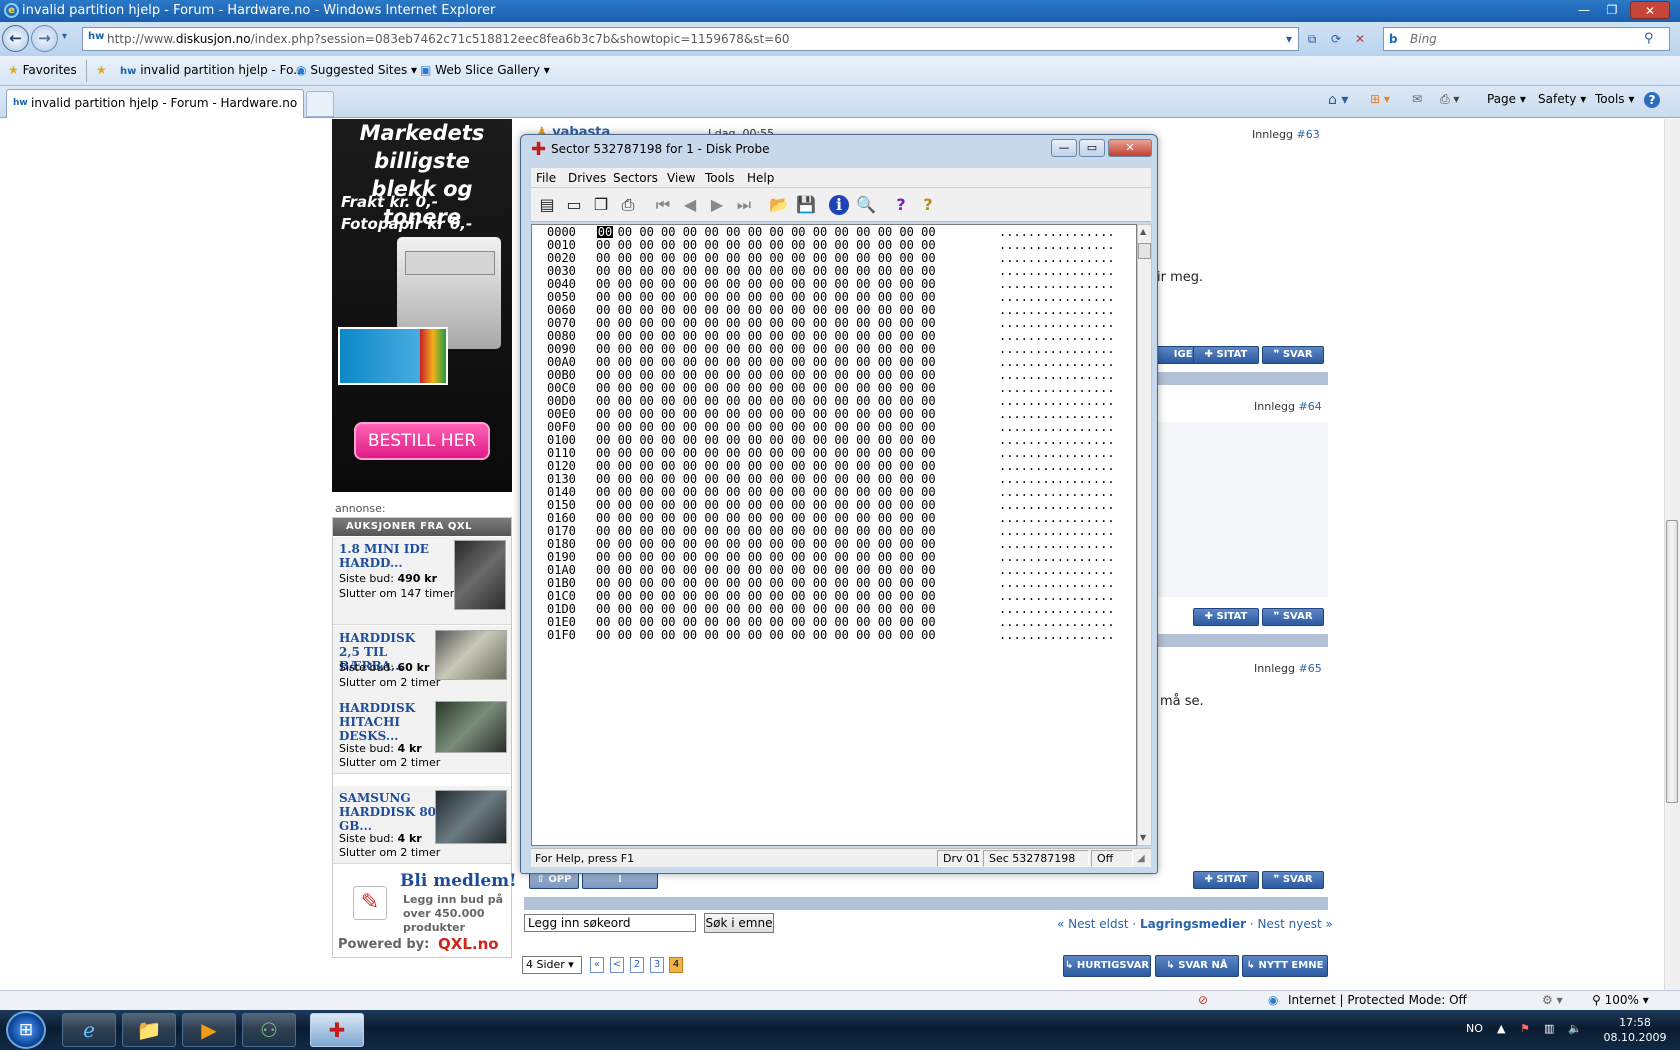 Image resolution: width=1680 pixels, height=1050 pixels. Describe the element at coordinates (1380, 99) in the screenshot. I see `feeds-icon: ⊞ ▾` at that location.